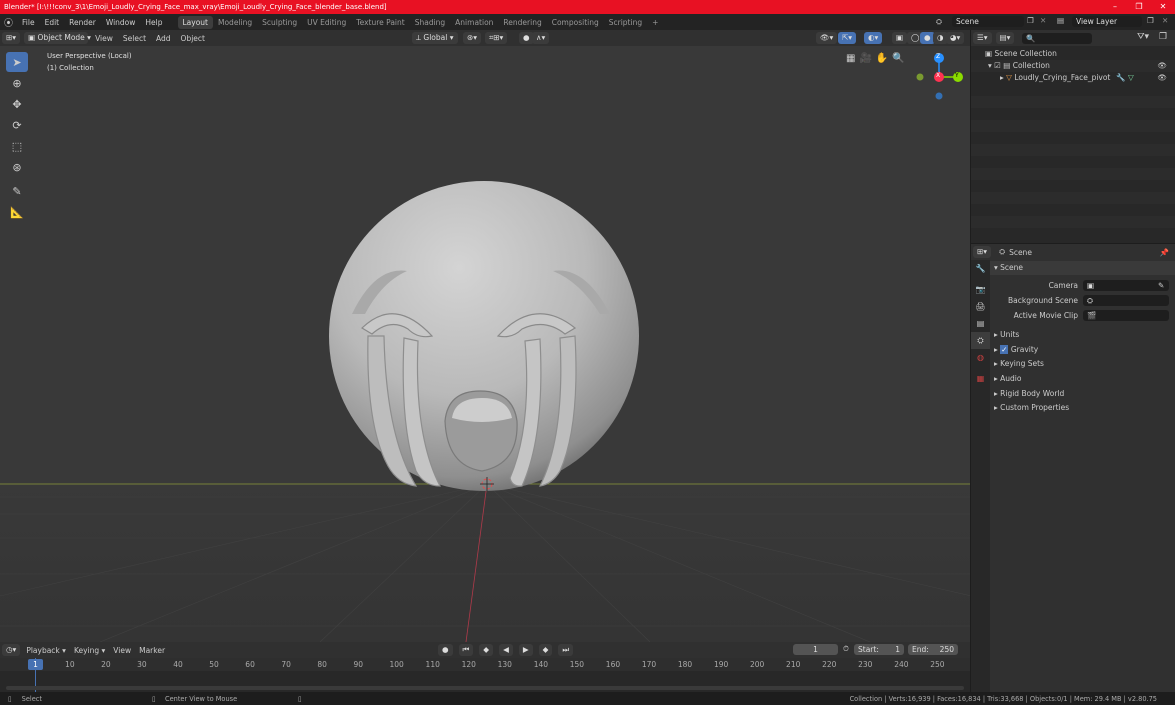  I want to click on properties-editor-type-icon: ⊞▾, so click(982, 252).